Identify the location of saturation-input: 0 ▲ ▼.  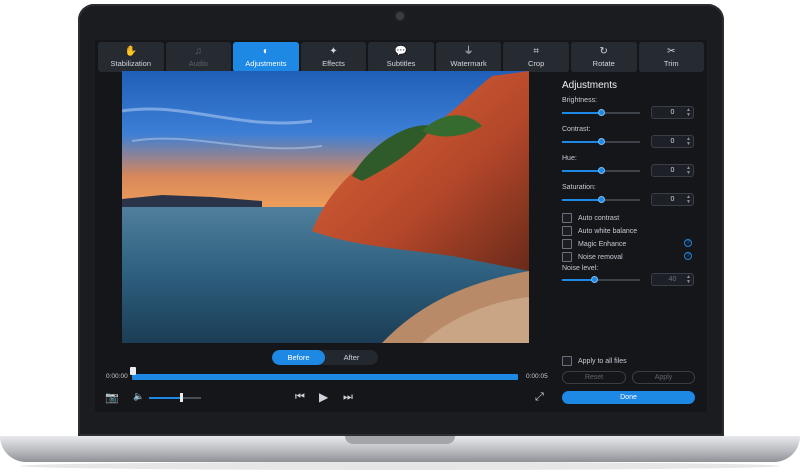
(672, 199).